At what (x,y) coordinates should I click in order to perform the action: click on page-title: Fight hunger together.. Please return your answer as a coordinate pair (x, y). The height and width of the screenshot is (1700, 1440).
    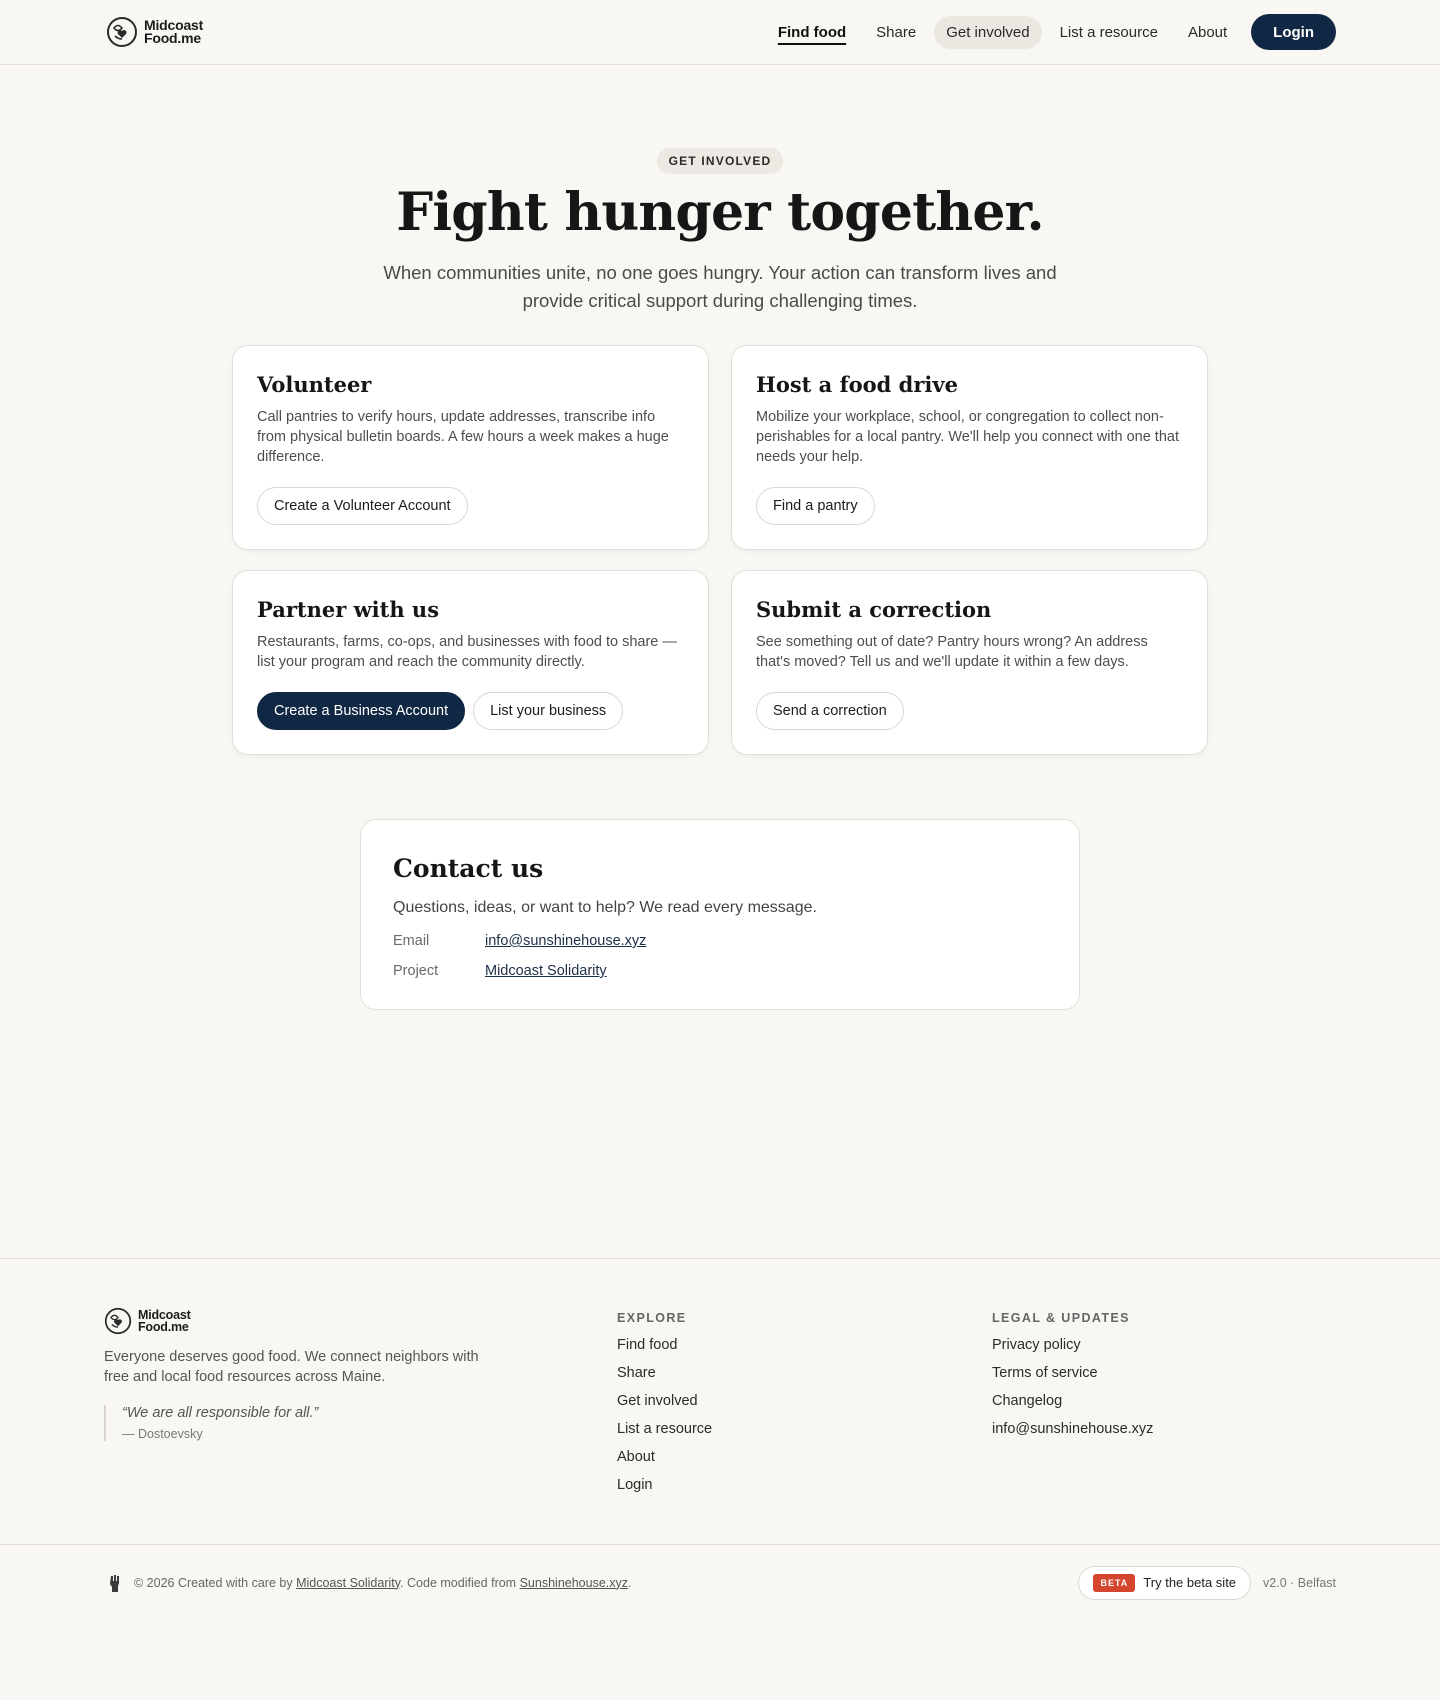
    Looking at the image, I should click on (720, 212).